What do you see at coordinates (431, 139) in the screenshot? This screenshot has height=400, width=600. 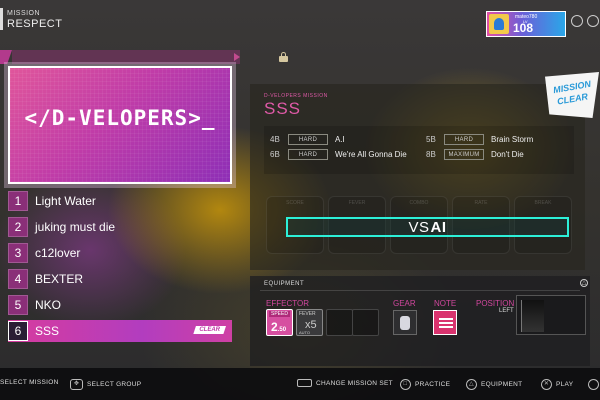 I see `button-mode: 5B` at bounding box center [431, 139].